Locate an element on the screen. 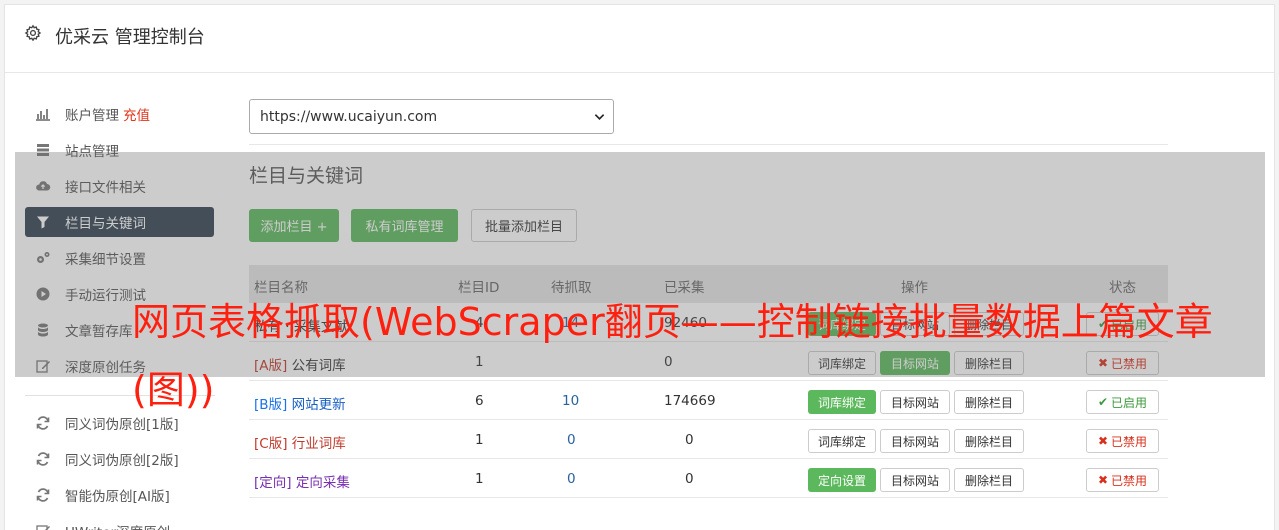 Image resolution: width=1279 pixels, height=530 pixels. gear-icon is located at coordinates (33, 33).